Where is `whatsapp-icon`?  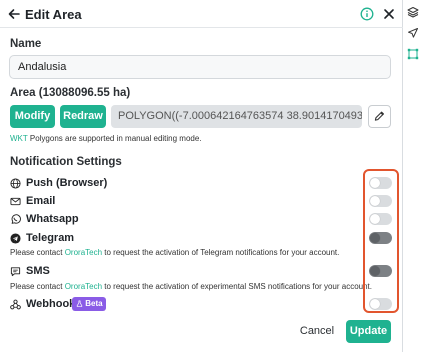
whatsapp-icon is located at coordinates (16, 219).